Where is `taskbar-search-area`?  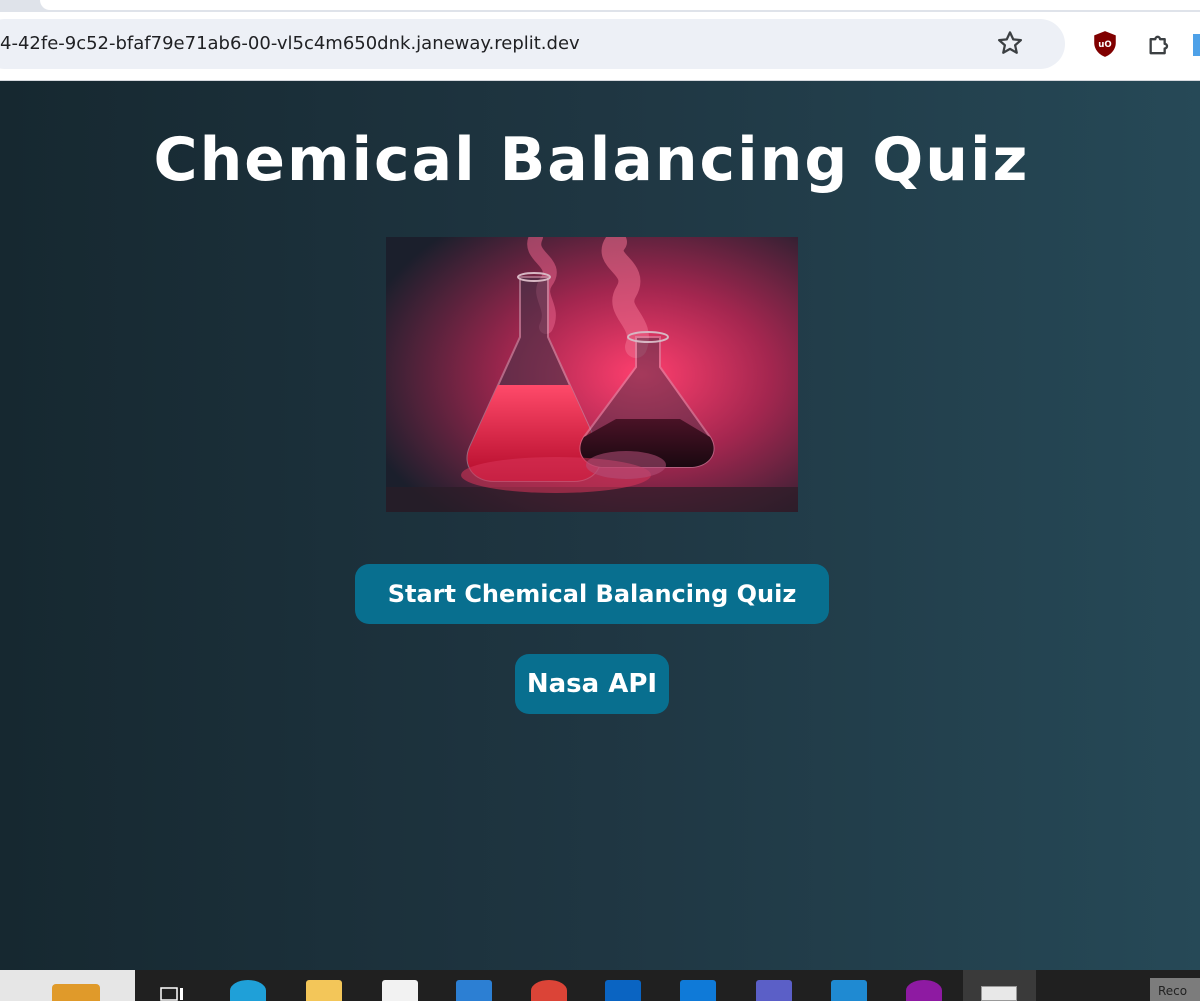 taskbar-search-area is located at coordinates (67, 985).